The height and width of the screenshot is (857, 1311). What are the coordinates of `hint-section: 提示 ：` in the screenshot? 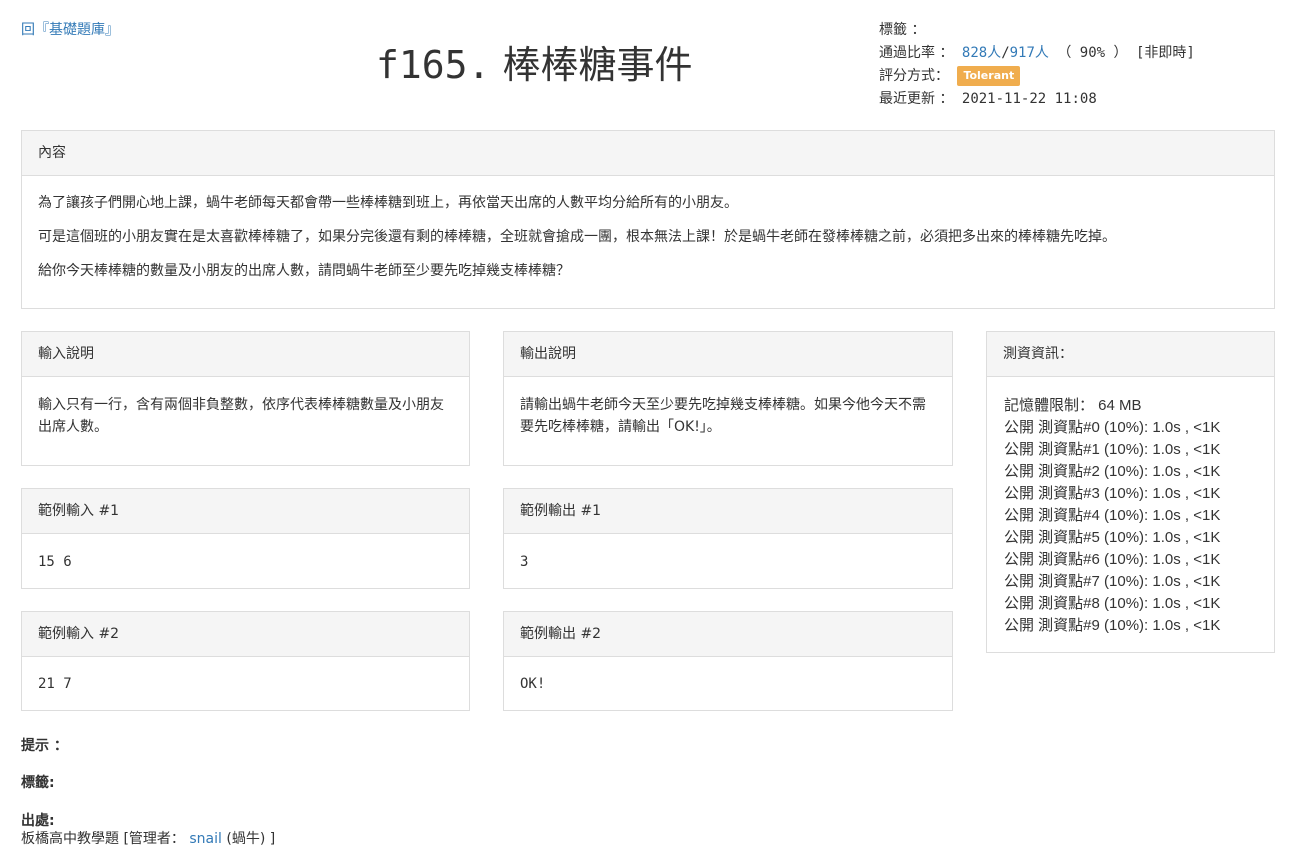 It's located at (44, 745).